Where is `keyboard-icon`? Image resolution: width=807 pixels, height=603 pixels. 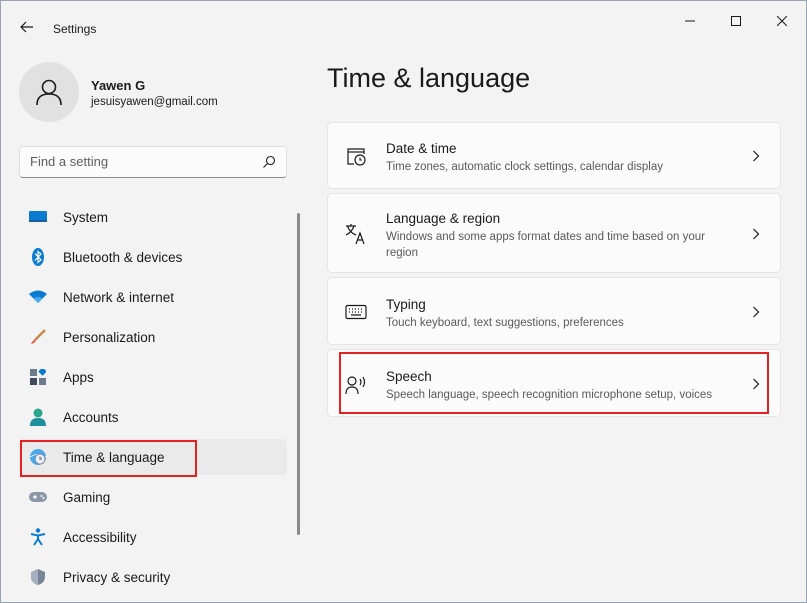 keyboard-icon is located at coordinates (356, 312).